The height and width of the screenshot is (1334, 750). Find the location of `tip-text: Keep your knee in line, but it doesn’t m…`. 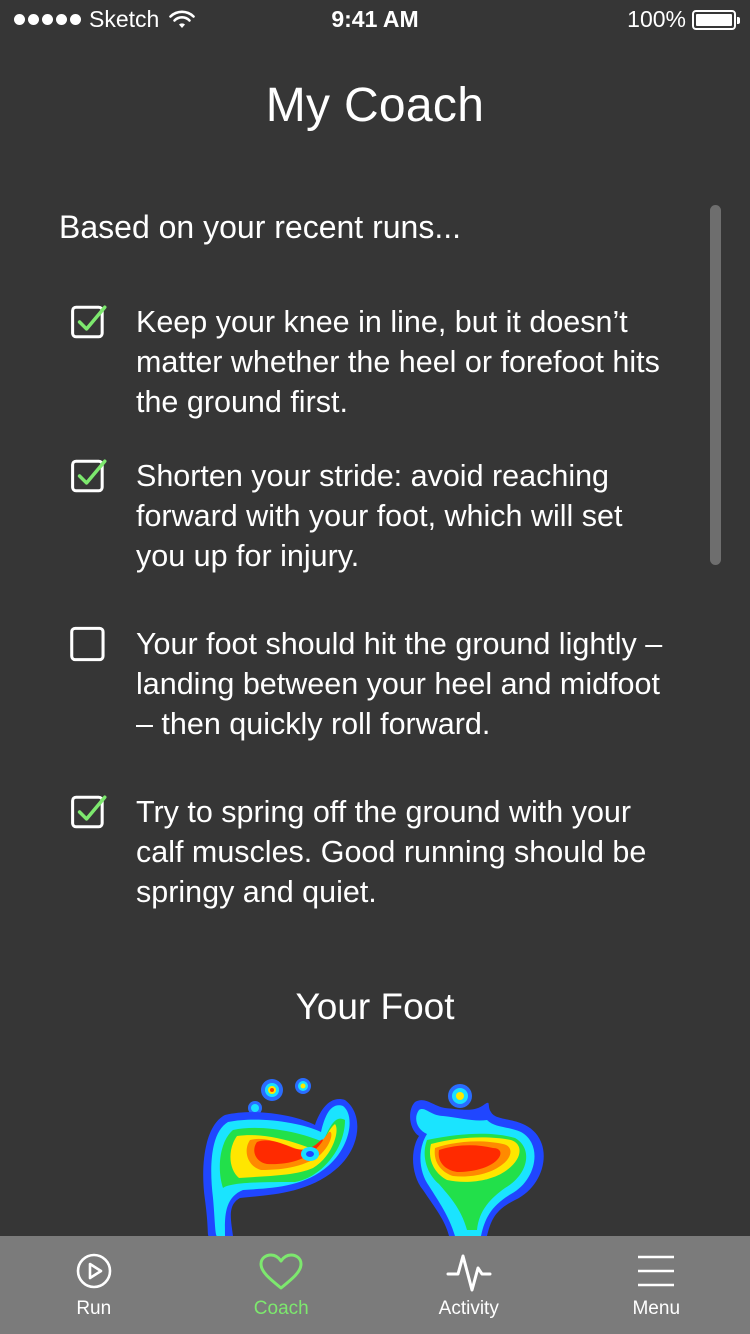

tip-text: Keep your knee in line, but it doesn’t m… is located at coordinates (398, 362).